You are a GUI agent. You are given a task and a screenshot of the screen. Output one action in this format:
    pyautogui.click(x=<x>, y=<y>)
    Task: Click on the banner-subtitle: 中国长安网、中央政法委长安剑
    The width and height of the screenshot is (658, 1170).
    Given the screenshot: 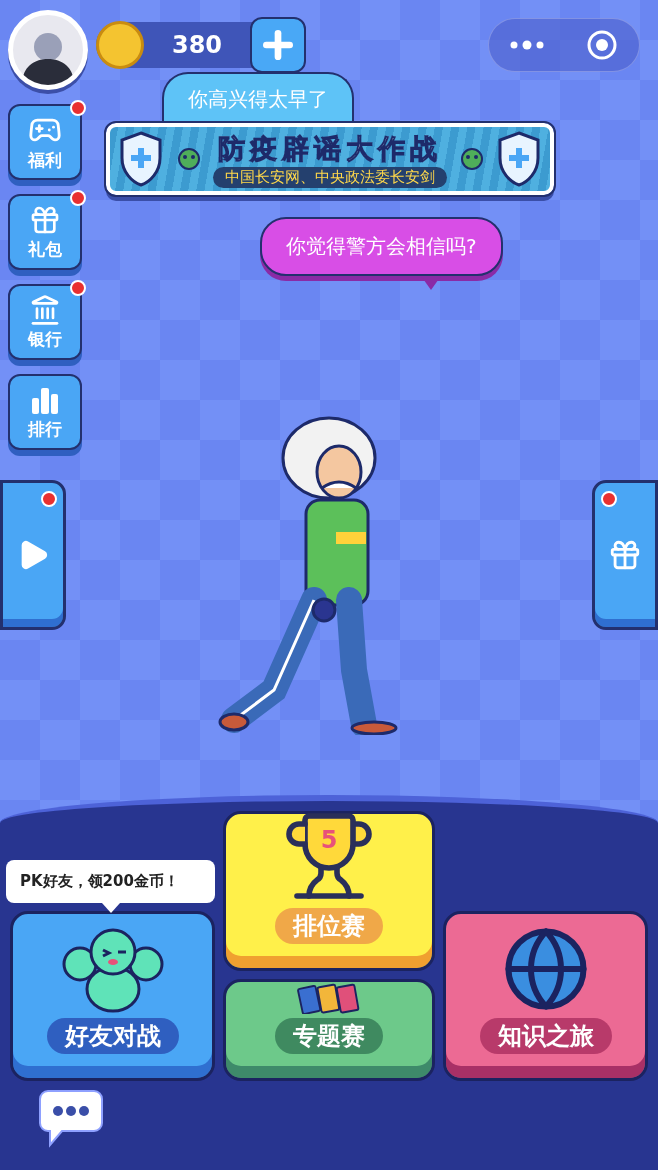 What is the action you would take?
    pyautogui.click(x=330, y=177)
    